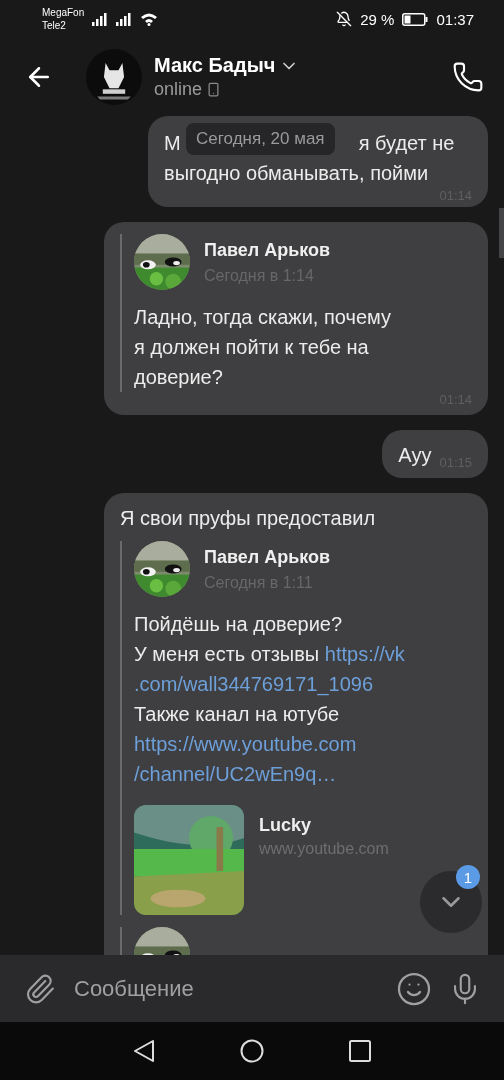 The width and height of the screenshot is (504, 1080). I want to click on message-text: Ладно, тогда скажи, почему, so click(262, 317).